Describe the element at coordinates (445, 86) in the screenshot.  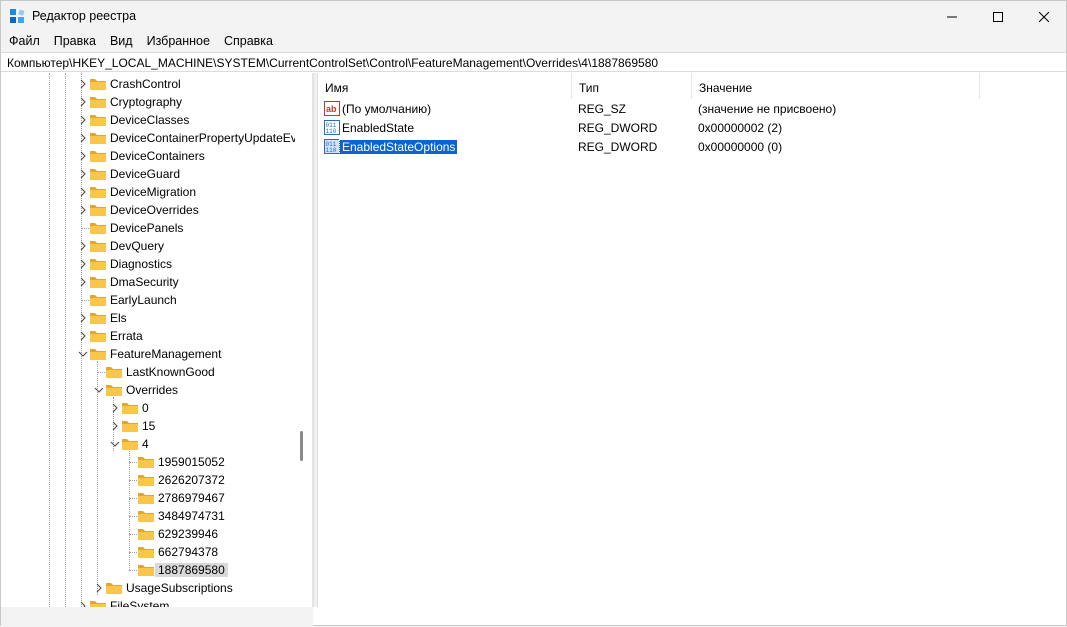
I see `column-header-name: Имя` at that location.